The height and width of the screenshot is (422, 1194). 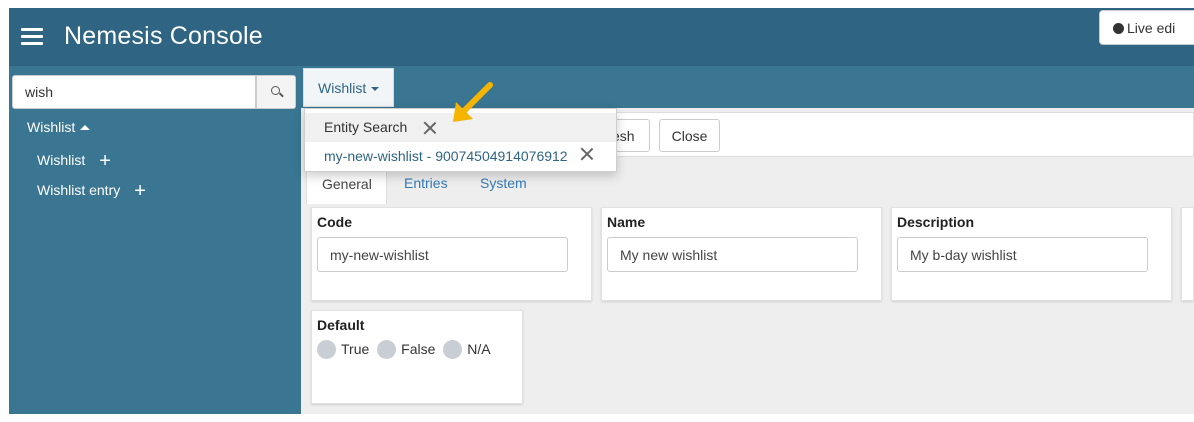 What do you see at coordinates (453, 349) in the screenshot?
I see `radio-na` at bounding box center [453, 349].